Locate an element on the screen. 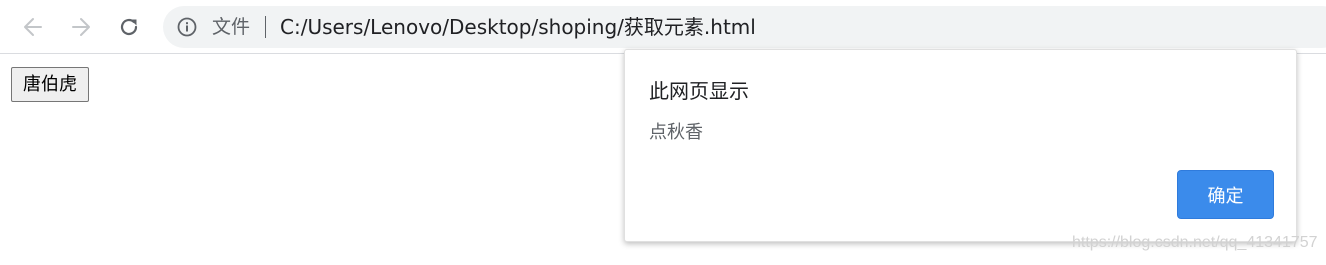 This screenshot has width=1326, height=265. arrow-left-icon is located at coordinates (33, 27).